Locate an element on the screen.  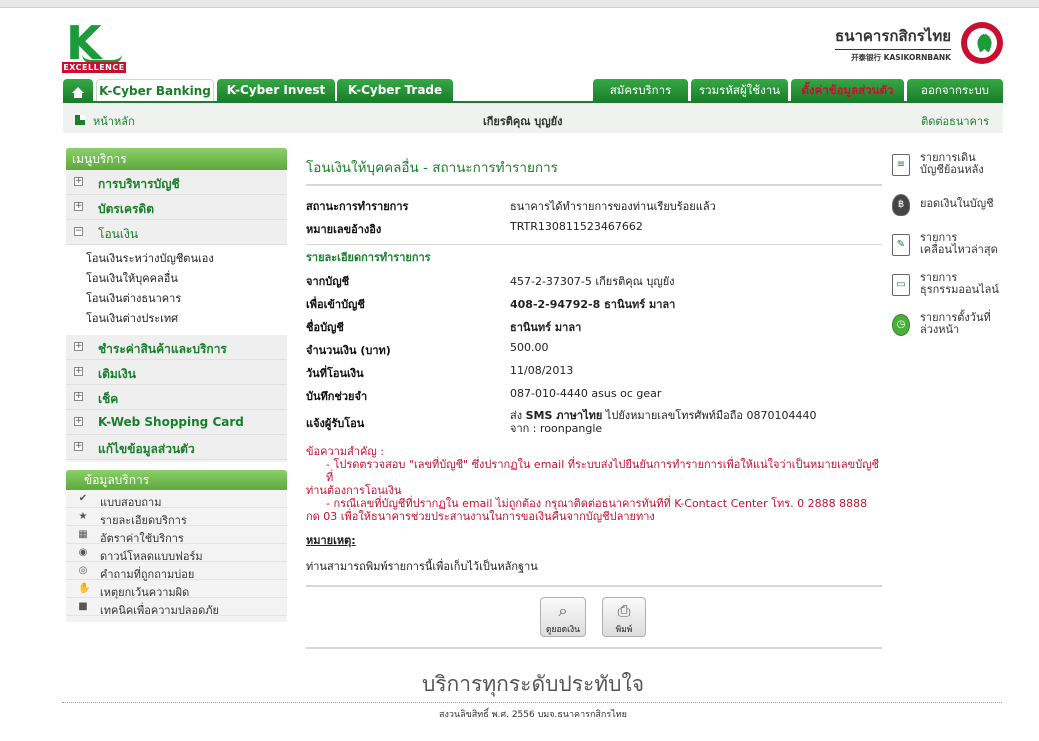
quick-scheduled-transactions: ◷ รายการตั้งวันที่ ล่วงหน้า is located at coordinates (950, 332).